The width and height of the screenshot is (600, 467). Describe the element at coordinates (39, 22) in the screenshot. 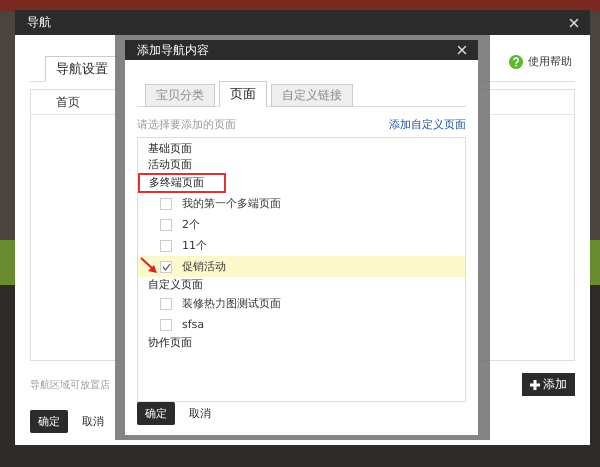

I see `dialog-title: 导航` at that location.